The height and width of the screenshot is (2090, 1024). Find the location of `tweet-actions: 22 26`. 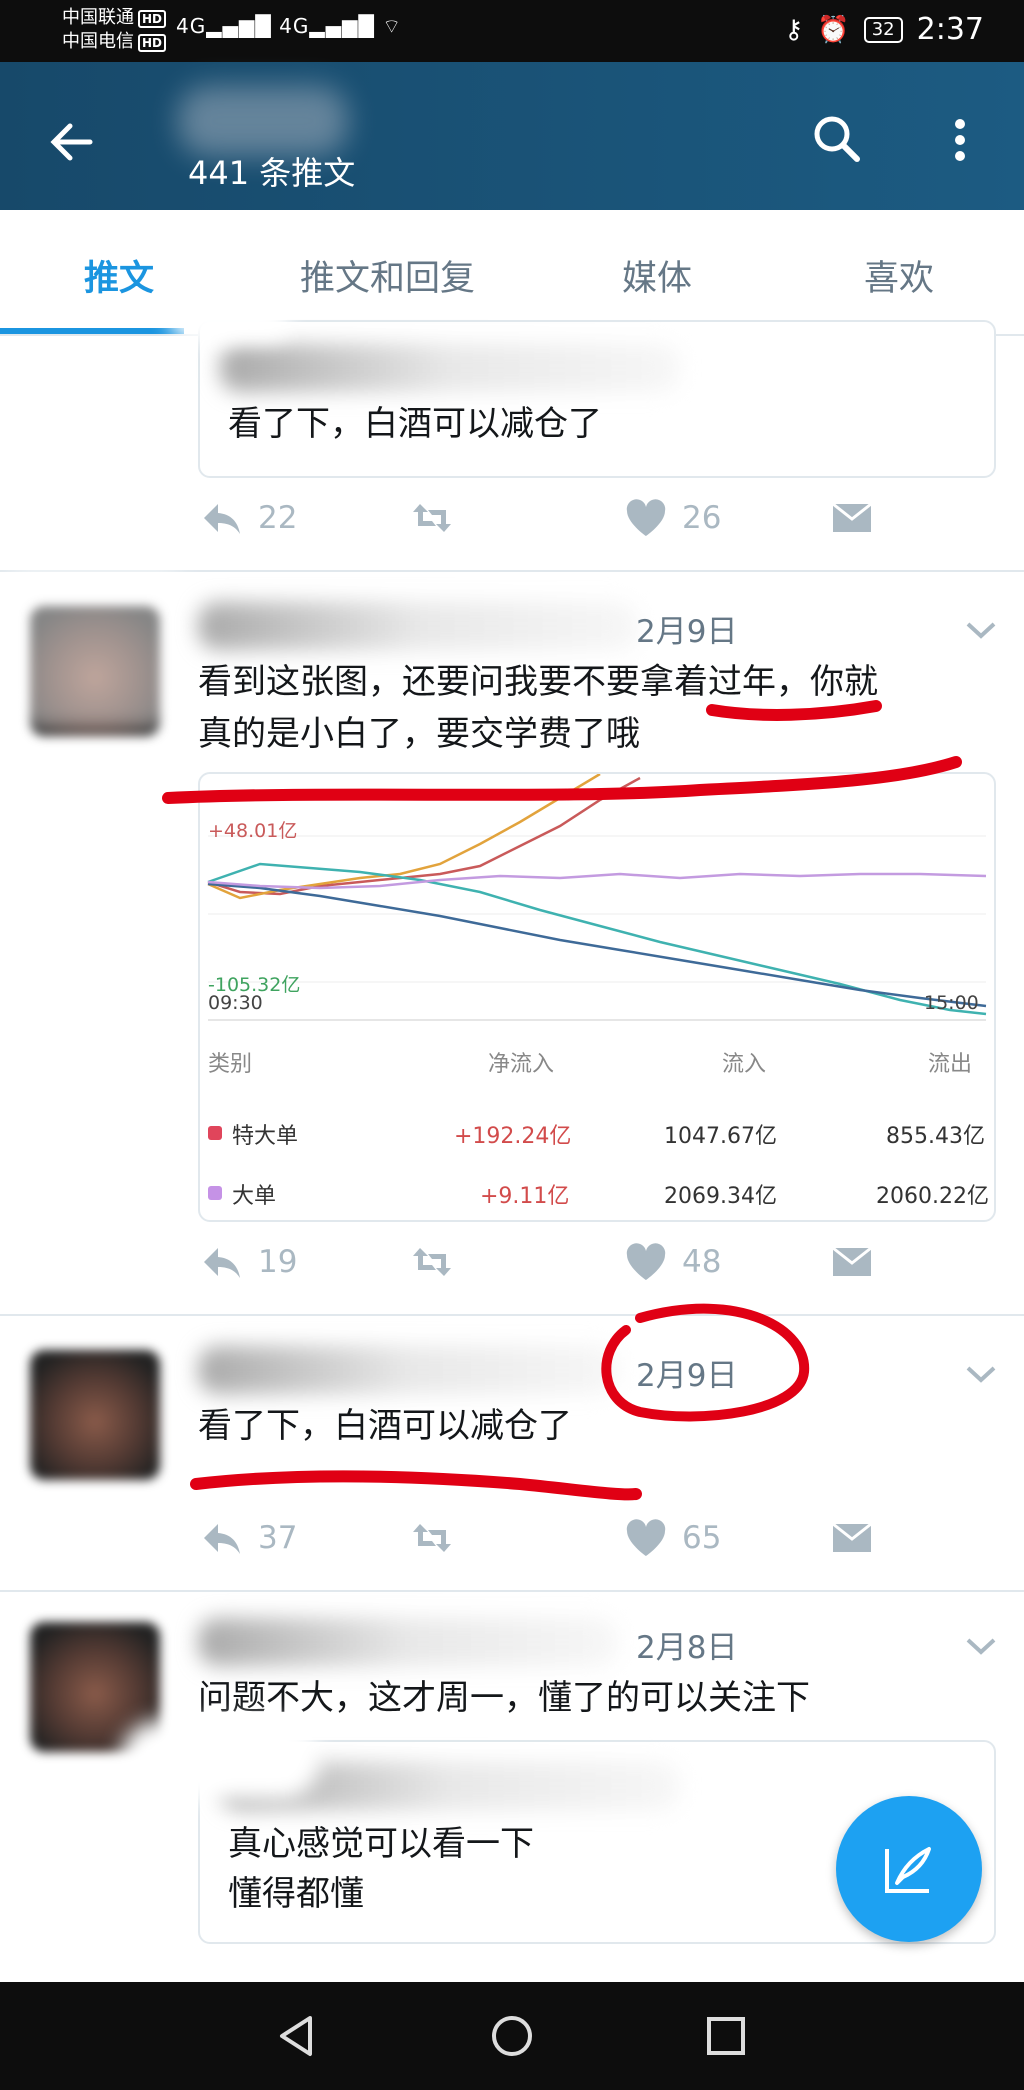

tweet-actions: 22 26 is located at coordinates (550, 523).